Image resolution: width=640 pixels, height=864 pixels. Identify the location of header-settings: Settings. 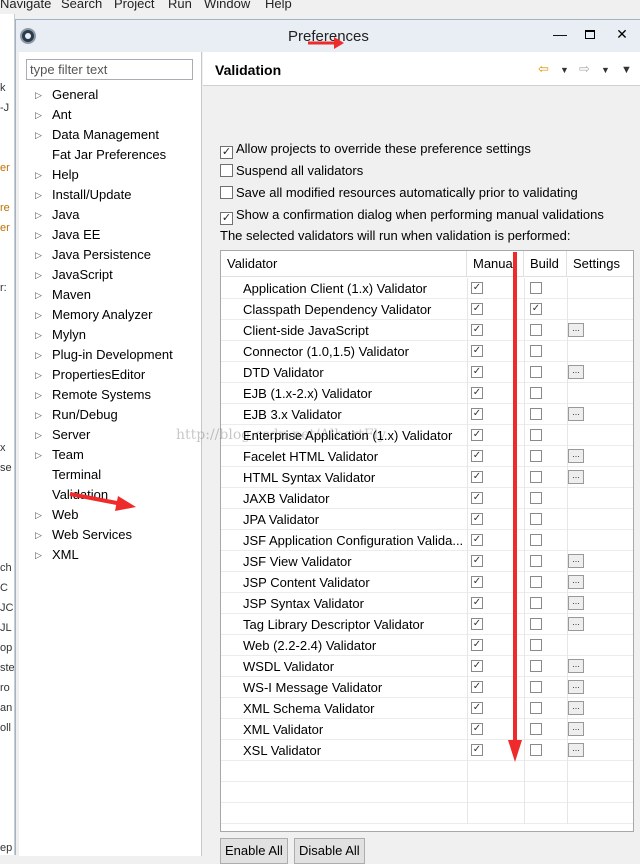
(600, 264).